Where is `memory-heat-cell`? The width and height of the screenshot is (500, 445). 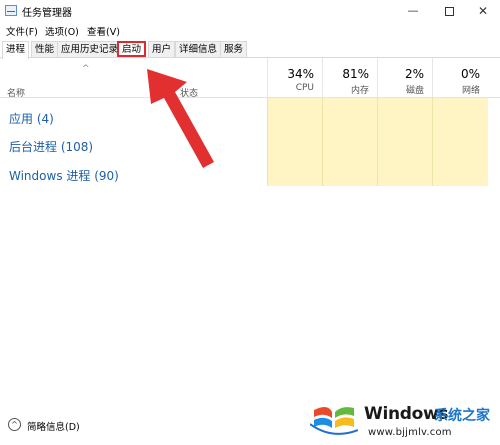
memory-heat-cell is located at coordinates (349, 142).